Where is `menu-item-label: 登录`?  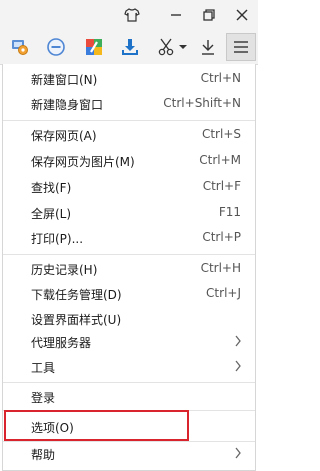 menu-item-label: 登录 is located at coordinates (43, 398).